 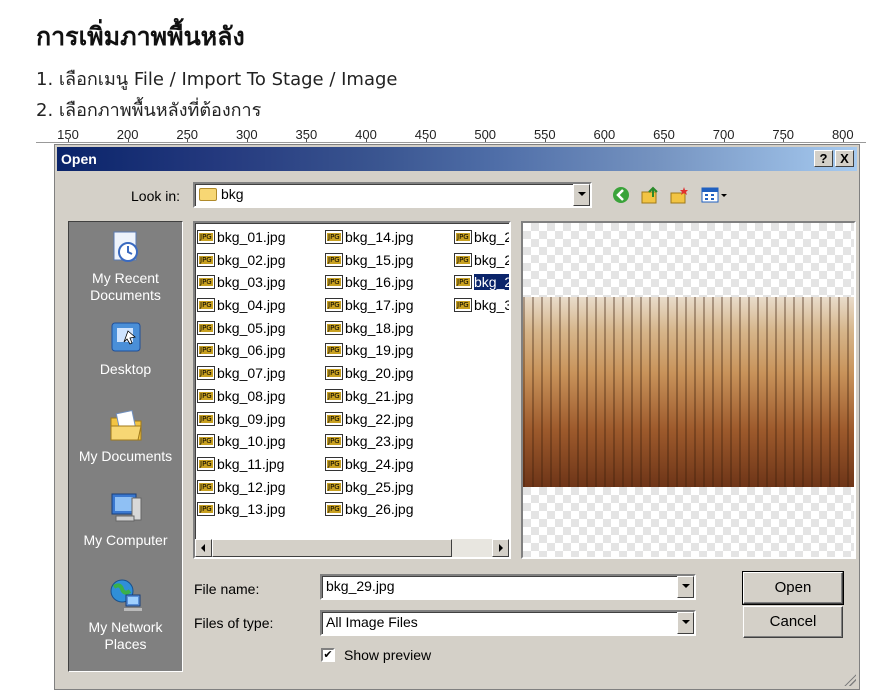 I want to click on new-folder-icon, so click(x=679, y=196).